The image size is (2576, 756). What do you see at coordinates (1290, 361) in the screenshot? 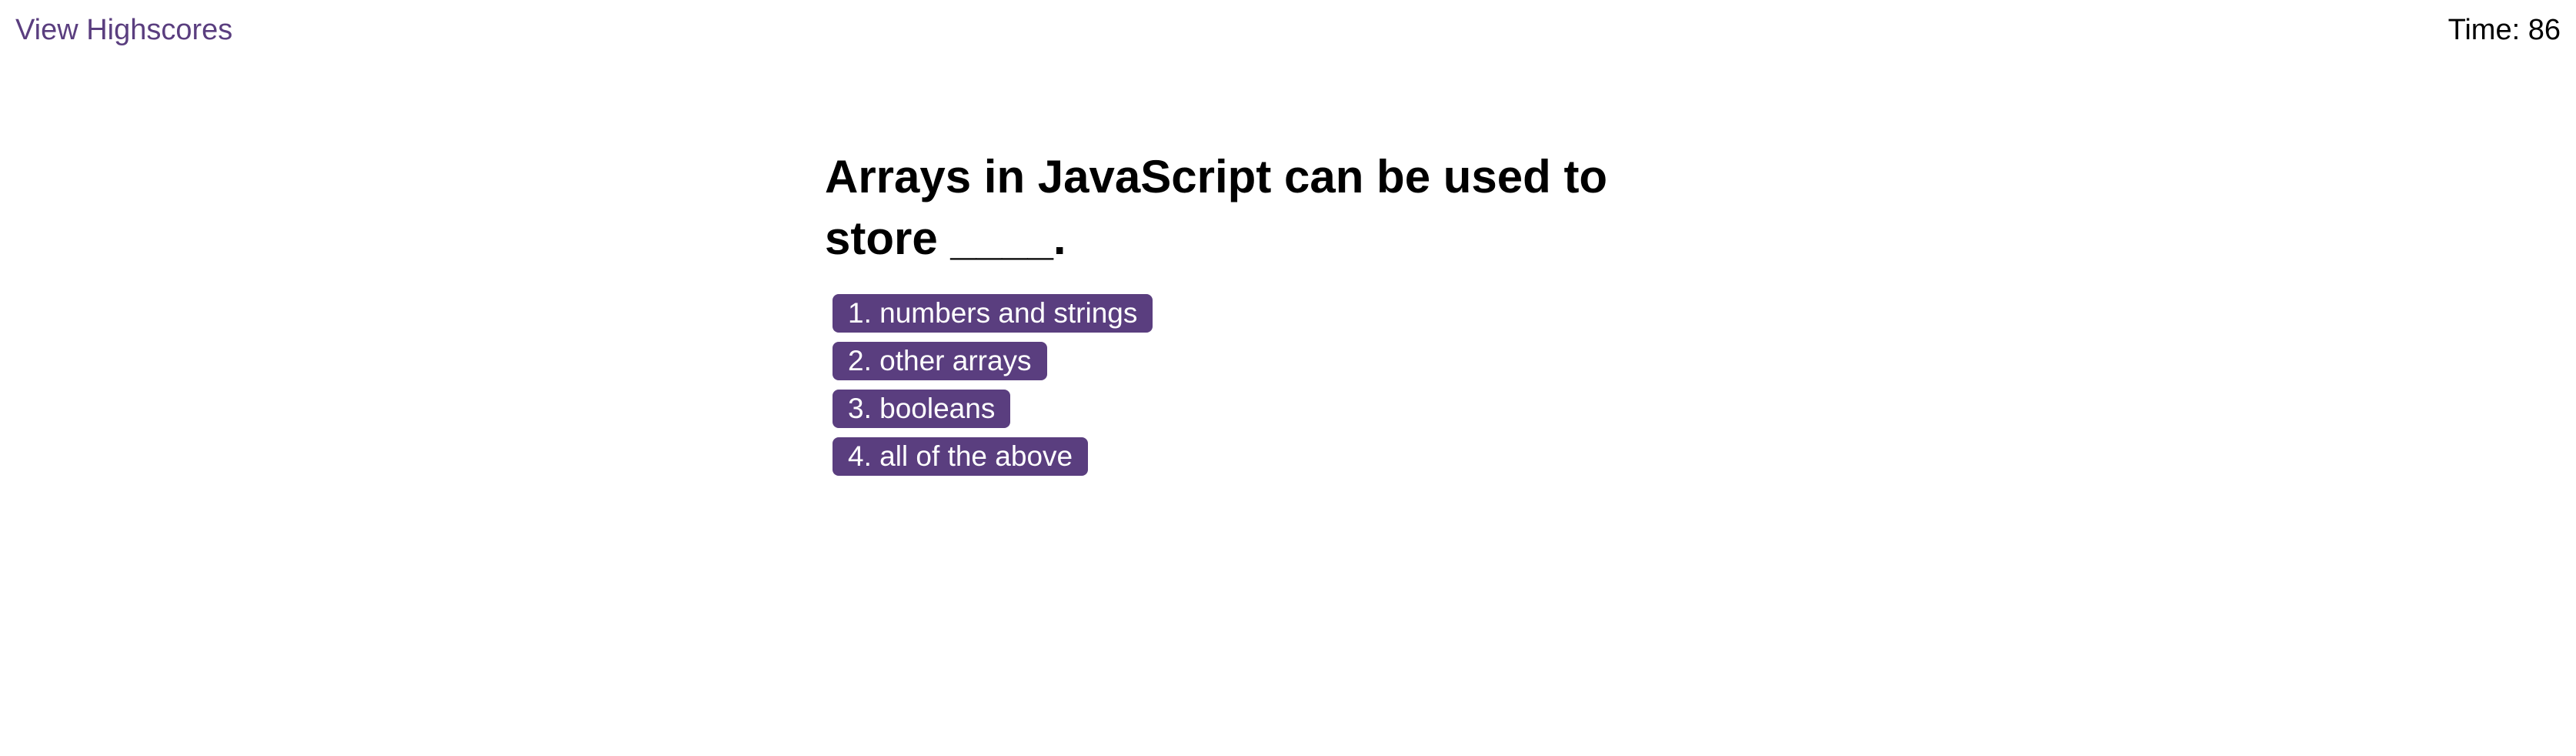
I see `choice-item: 2. other arrays` at bounding box center [1290, 361].